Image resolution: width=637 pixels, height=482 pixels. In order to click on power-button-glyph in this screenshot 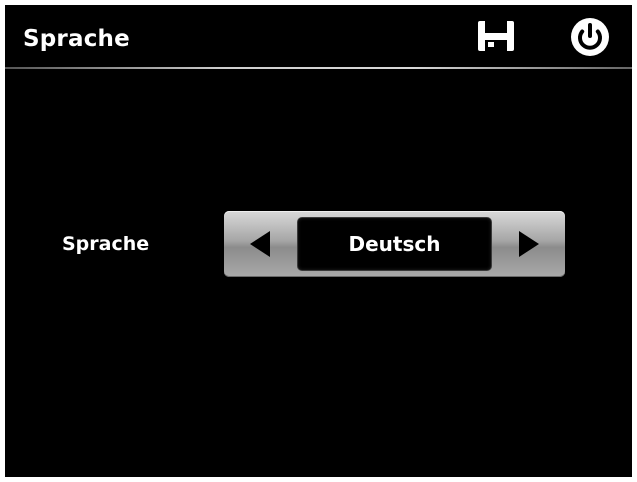, I will do `click(590, 37)`.